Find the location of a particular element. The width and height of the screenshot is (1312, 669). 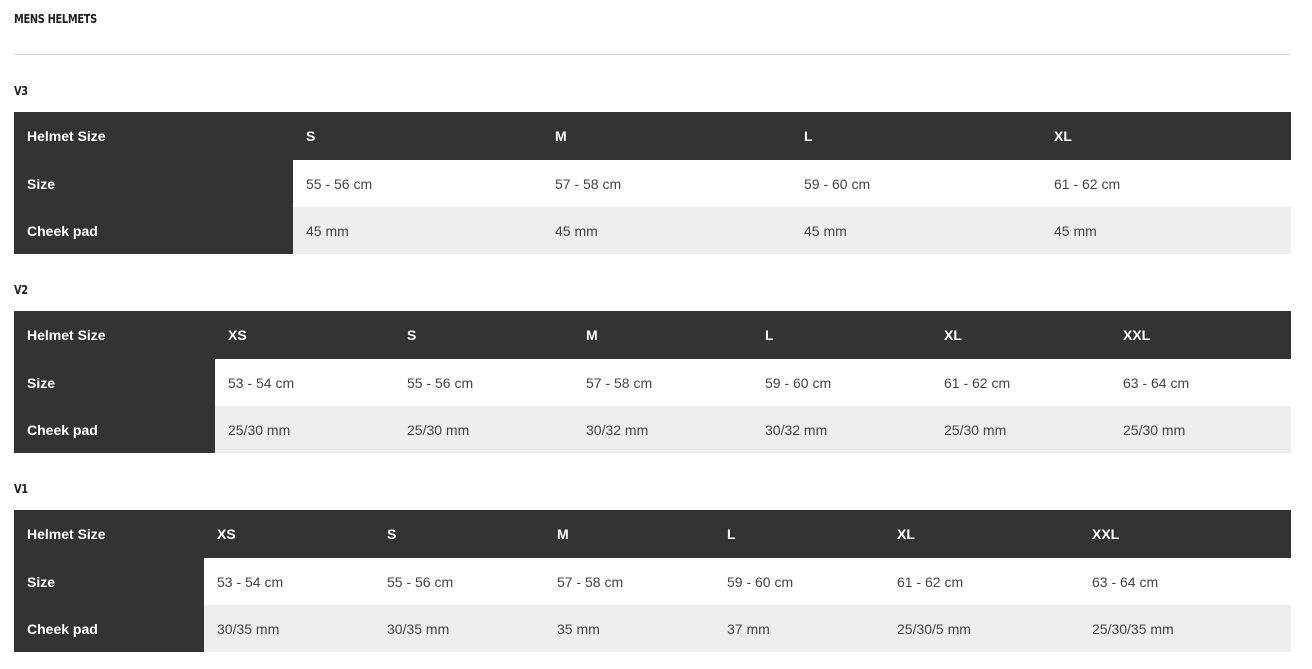

table-row: Cheek pad 45 mm 45 mm 45 mm 45 mm is located at coordinates (652, 230).